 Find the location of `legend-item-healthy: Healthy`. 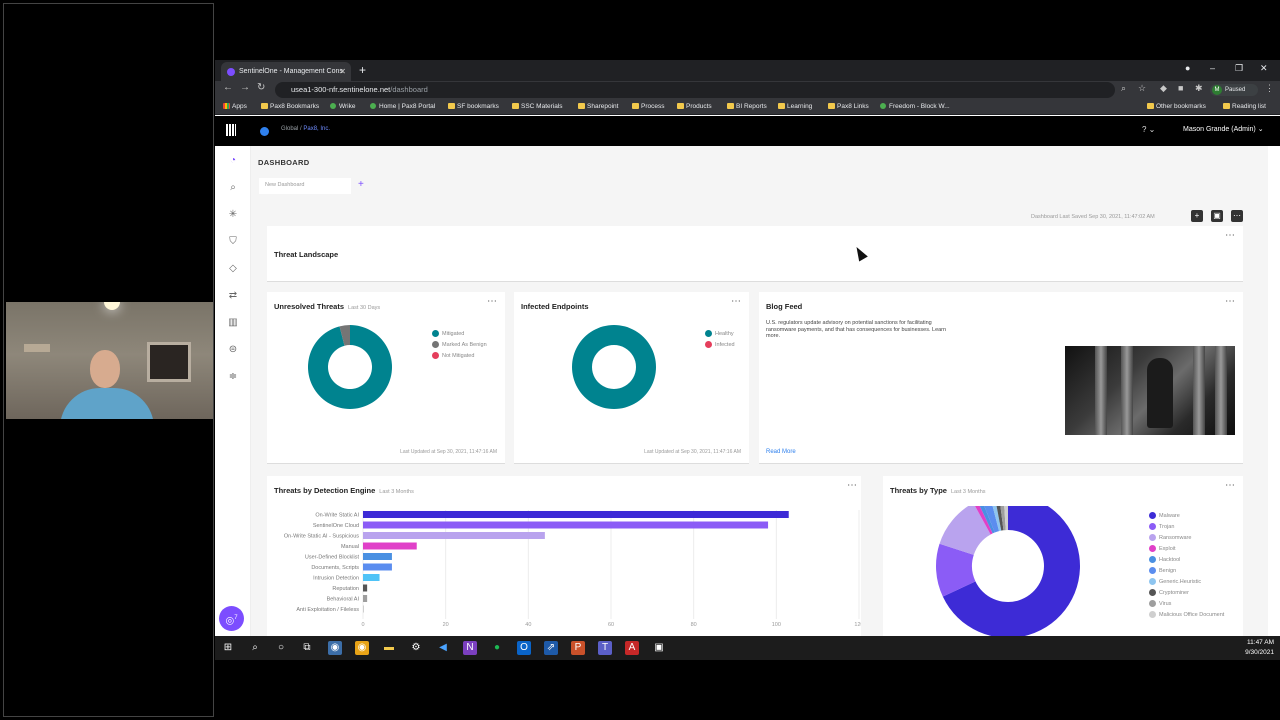

legend-item-healthy: Healthy is located at coordinates (720, 335).